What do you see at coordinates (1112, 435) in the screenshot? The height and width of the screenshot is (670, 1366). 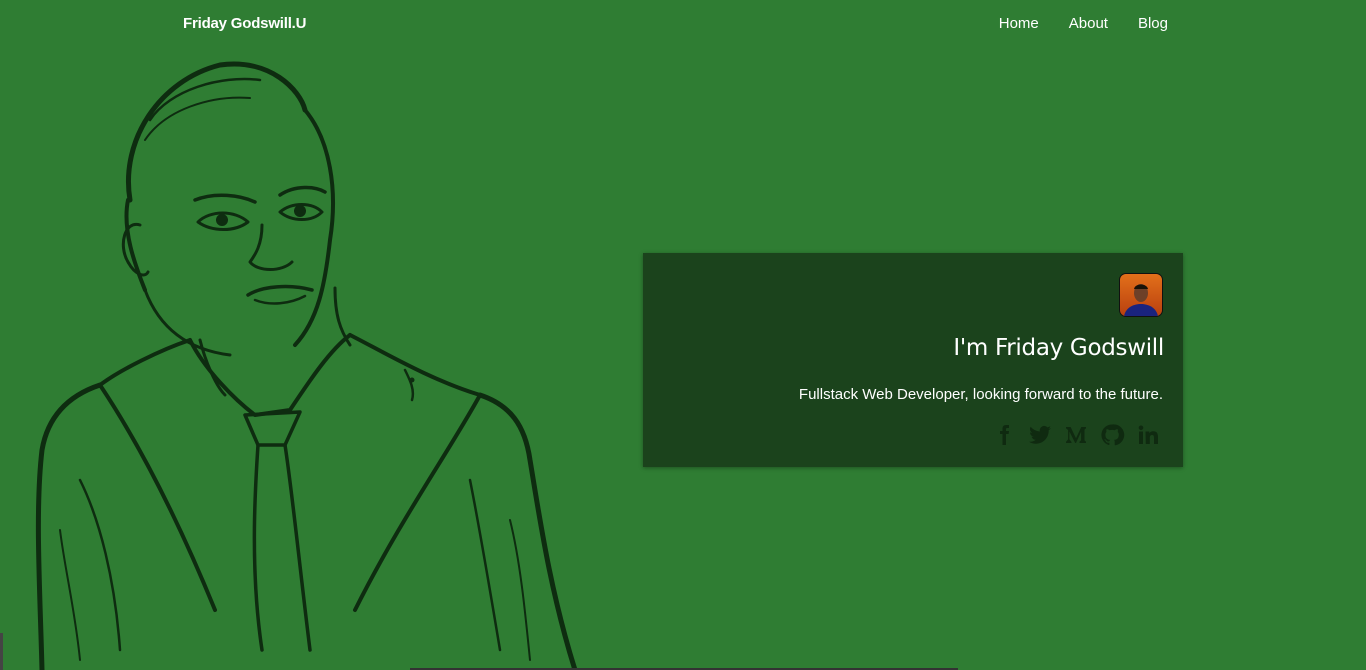 I see `github-icon` at bounding box center [1112, 435].